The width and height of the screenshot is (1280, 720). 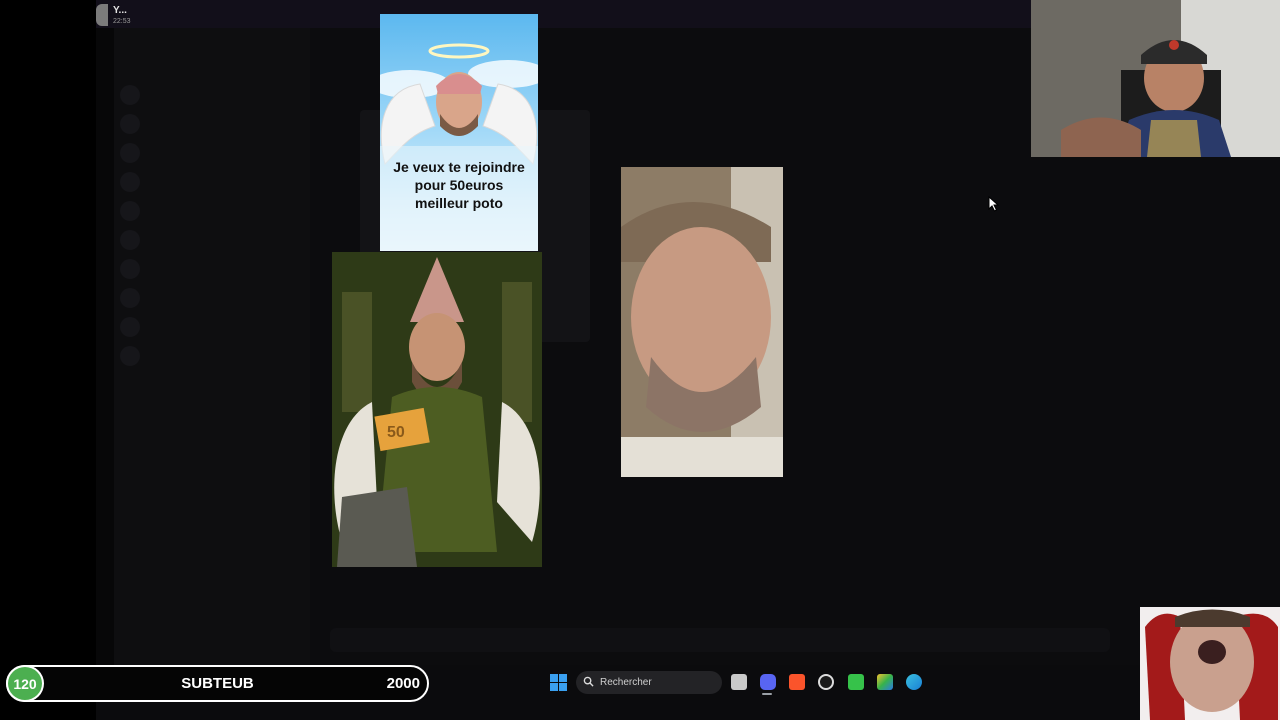 I want to click on upside-down-face-illustration, so click(x=1210, y=663).